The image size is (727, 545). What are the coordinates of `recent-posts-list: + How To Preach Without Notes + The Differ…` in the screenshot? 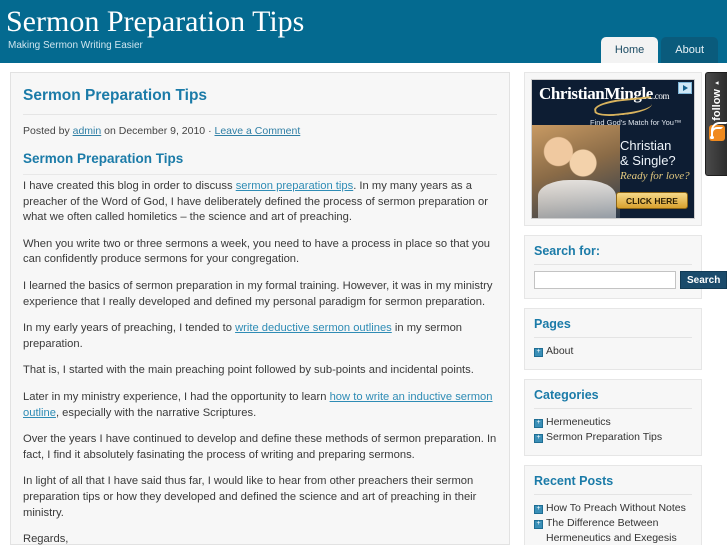 It's located at (613, 523).